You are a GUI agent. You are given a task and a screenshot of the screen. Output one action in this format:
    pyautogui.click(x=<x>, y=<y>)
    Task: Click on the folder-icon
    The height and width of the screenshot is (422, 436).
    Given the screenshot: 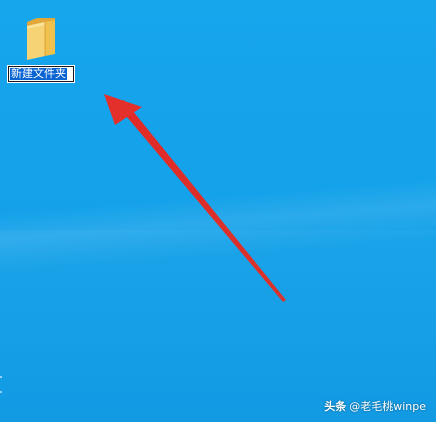 What is the action you would take?
    pyautogui.click(x=41, y=38)
    